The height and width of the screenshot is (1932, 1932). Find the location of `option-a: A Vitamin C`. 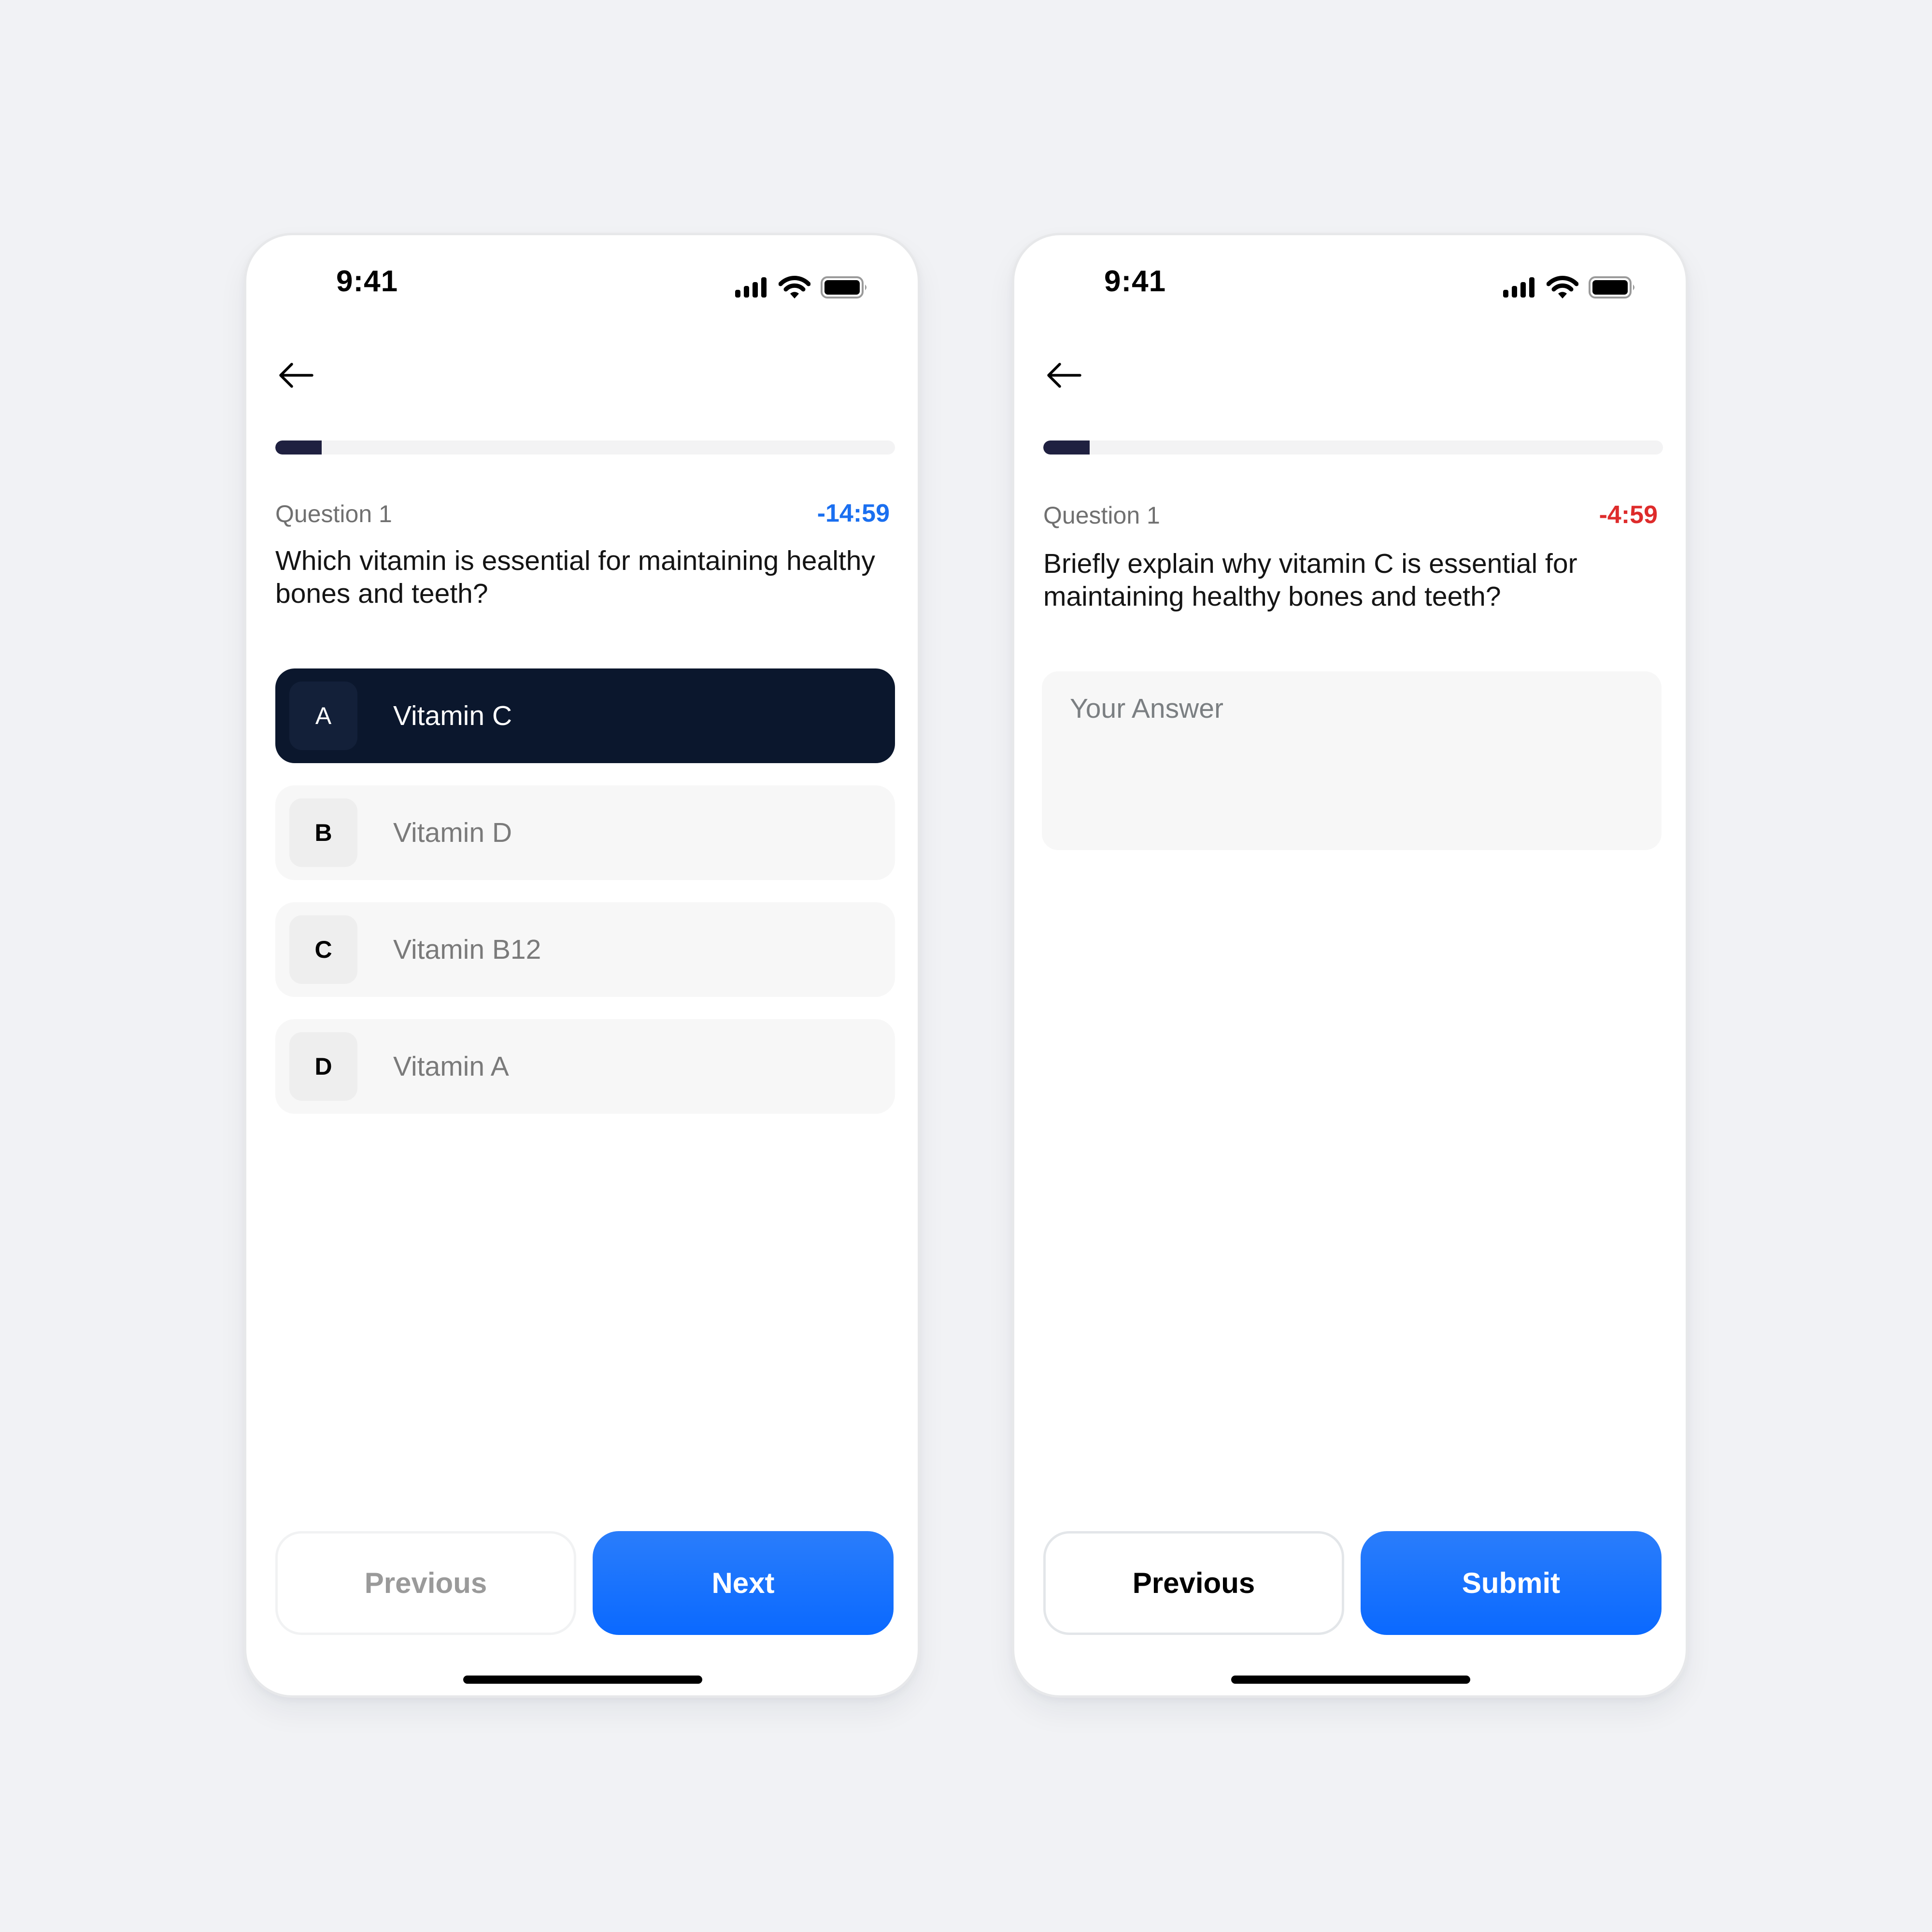

option-a: A Vitamin C is located at coordinates (585, 715).